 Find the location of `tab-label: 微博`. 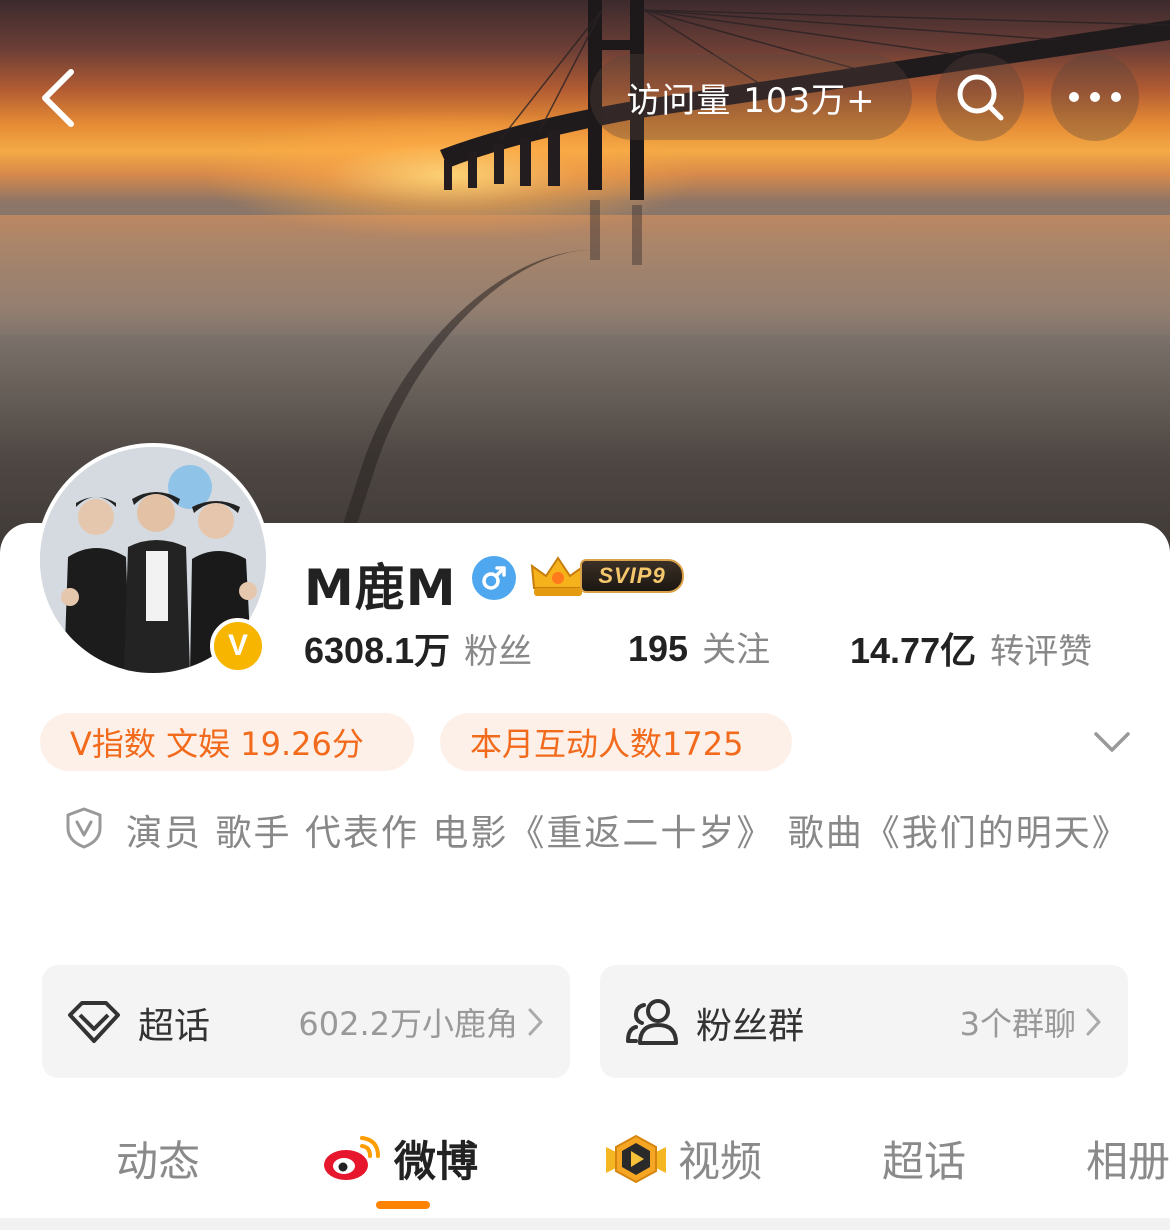

tab-label: 微博 is located at coordinates (436, 1161).